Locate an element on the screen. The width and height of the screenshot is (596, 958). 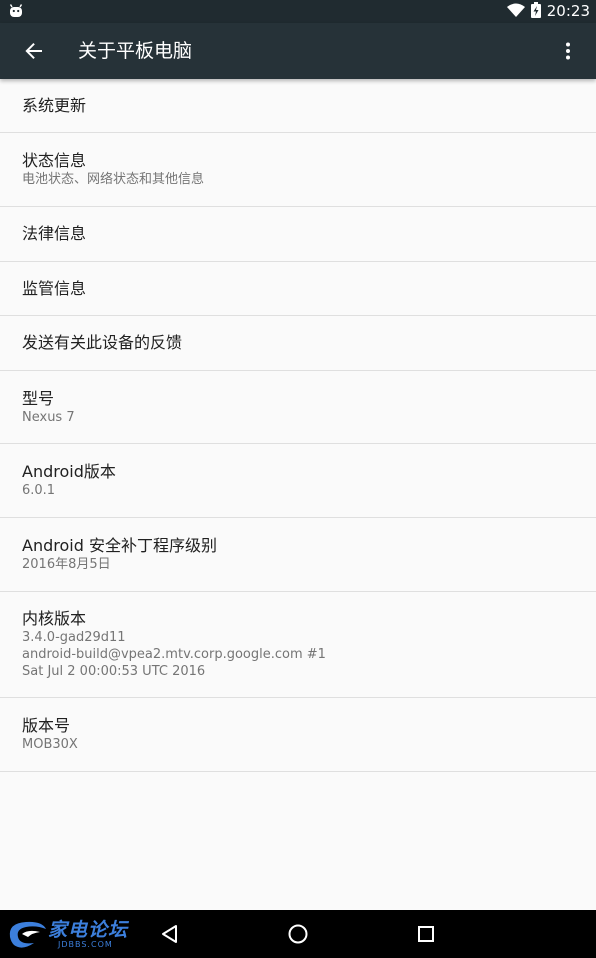
list-item-title: 监管信息 is located at coordinates (54, 288).